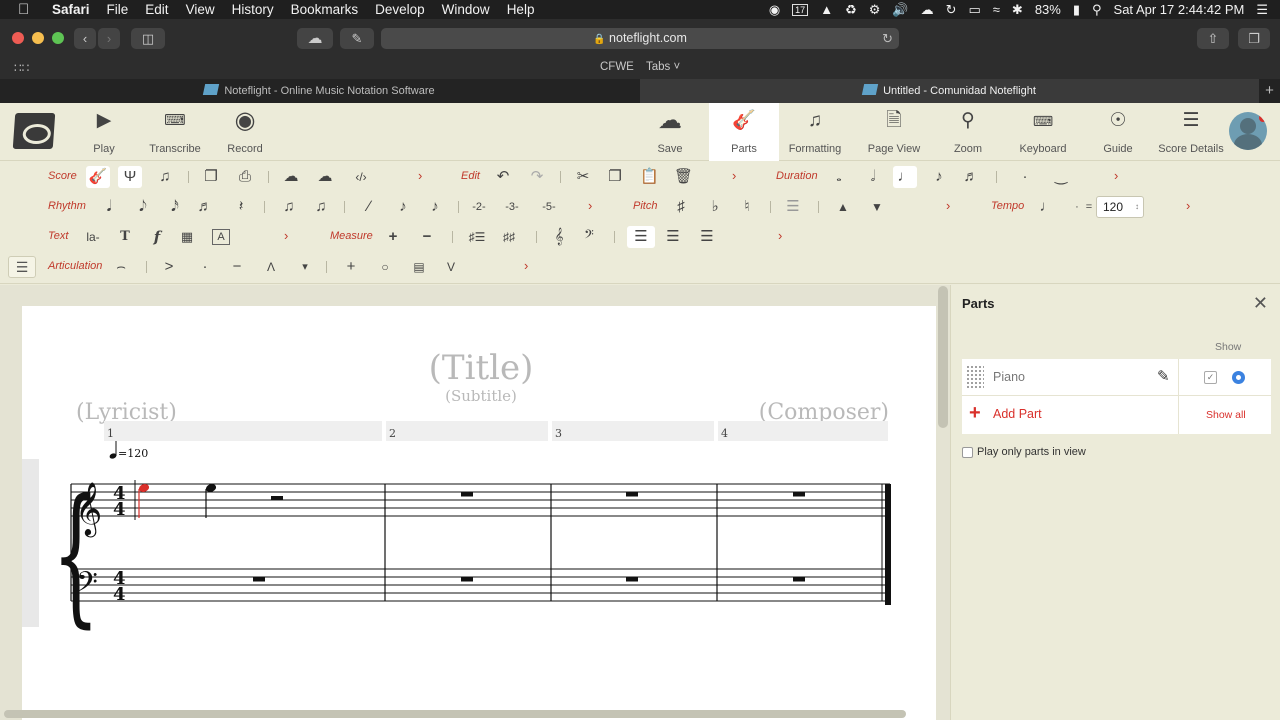 The height and width of the screenshot is (720, 1280). I want to click on pencil-icon: ✎, so click(1163, 376).